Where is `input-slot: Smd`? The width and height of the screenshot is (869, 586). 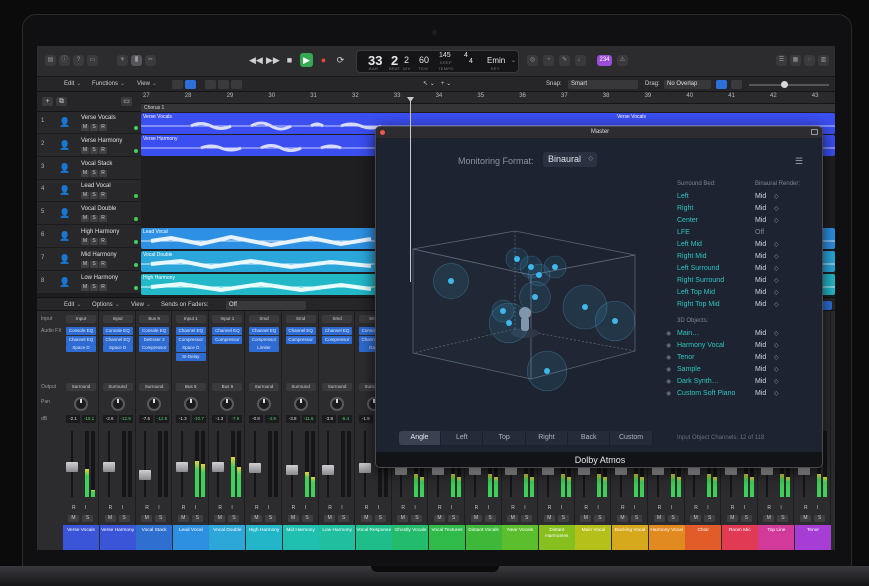
input-slot: Smd is located at coordinates (337, 319).